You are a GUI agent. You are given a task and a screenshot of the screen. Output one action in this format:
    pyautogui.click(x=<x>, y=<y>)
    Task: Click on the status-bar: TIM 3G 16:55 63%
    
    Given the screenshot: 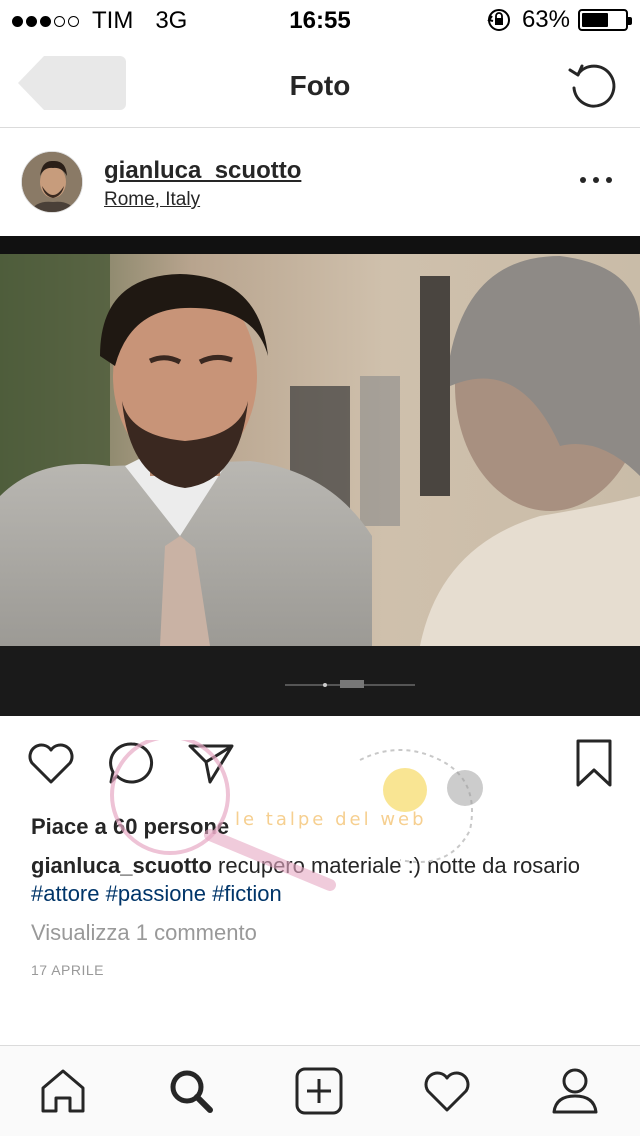 What is the action you would take?
    pyautogui.click(x=320, y=20)
    